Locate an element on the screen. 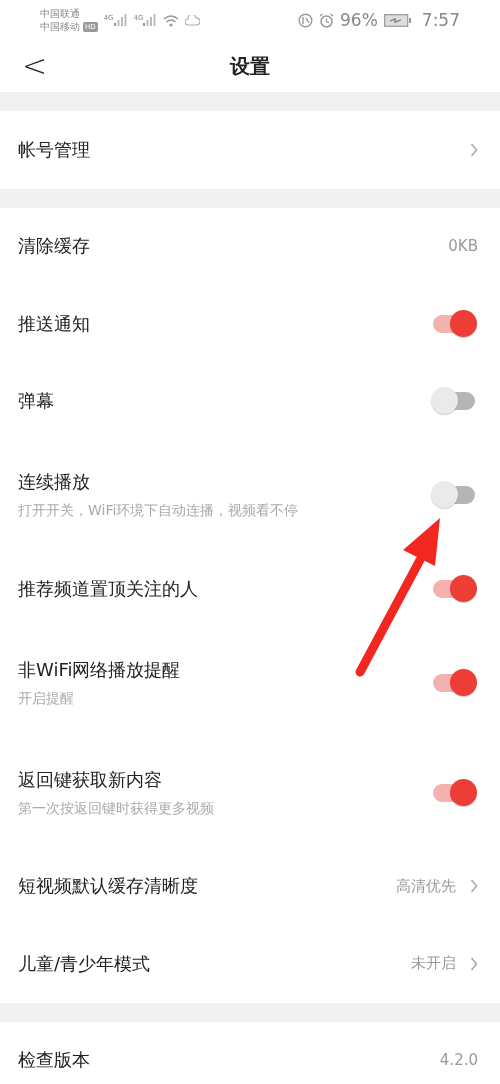 The width and height of the screenshot is (500, 1084). setting-description: 打开开关，WiFi环境下自动连播，视频看不停 is located at coordinates (158, 511).